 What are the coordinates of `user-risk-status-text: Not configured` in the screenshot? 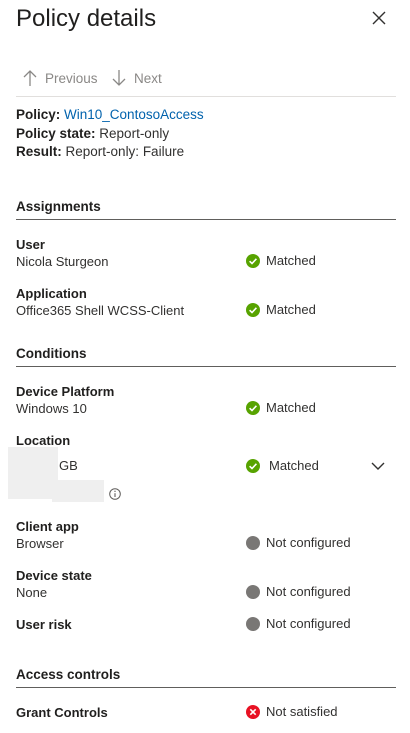 It's located at (308, 623).